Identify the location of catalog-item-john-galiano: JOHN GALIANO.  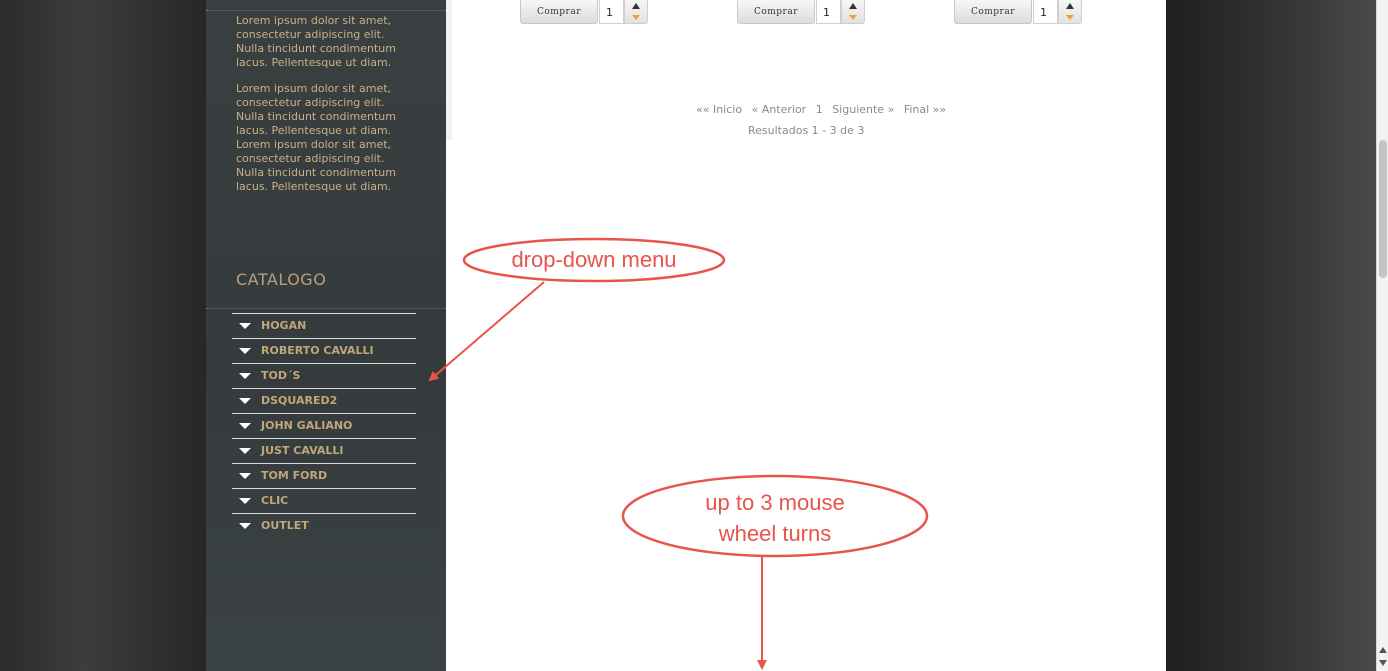
(324, 425).